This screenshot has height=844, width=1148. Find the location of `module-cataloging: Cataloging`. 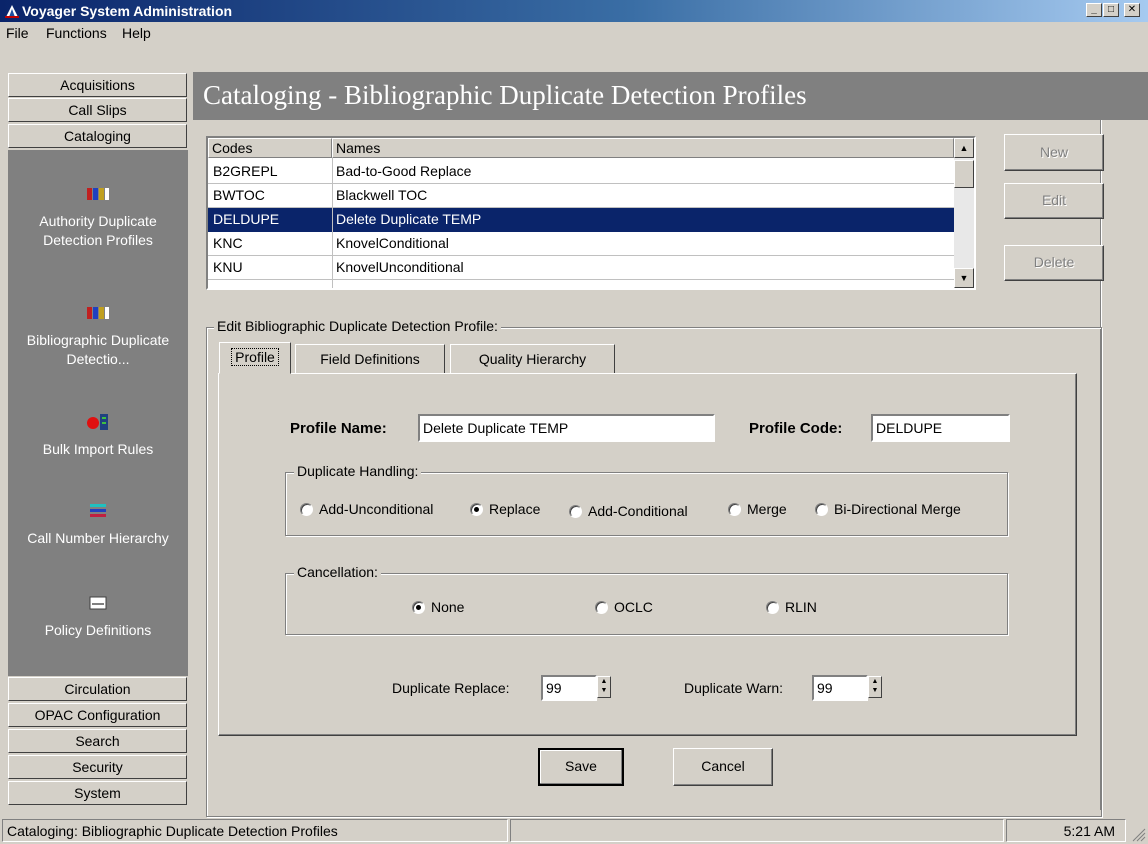

module-cataloging: Cataloging is located at coordinates (97, 136).